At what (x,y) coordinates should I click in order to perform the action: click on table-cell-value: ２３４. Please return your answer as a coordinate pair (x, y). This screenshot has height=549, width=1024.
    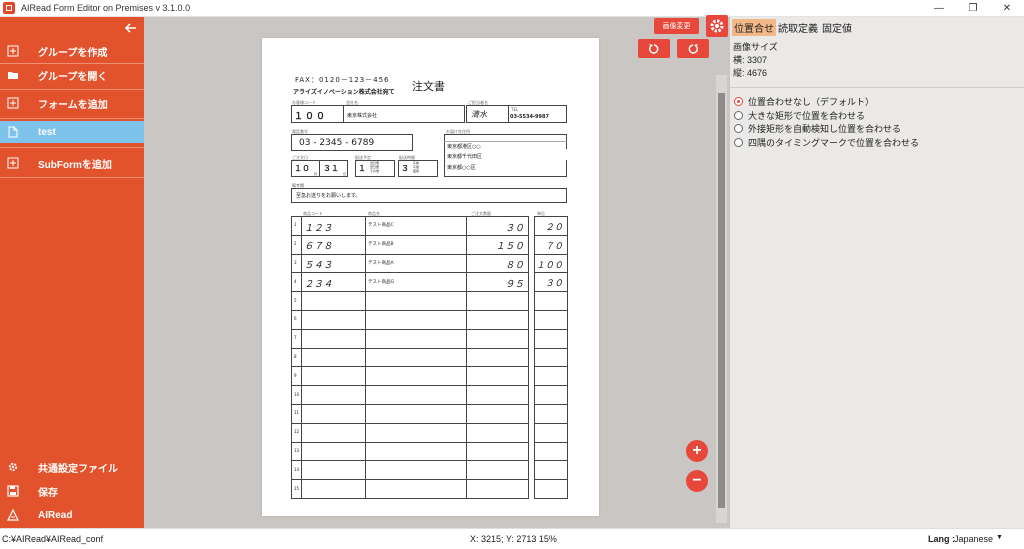
    Looking at the image, I should click on (318, 285).